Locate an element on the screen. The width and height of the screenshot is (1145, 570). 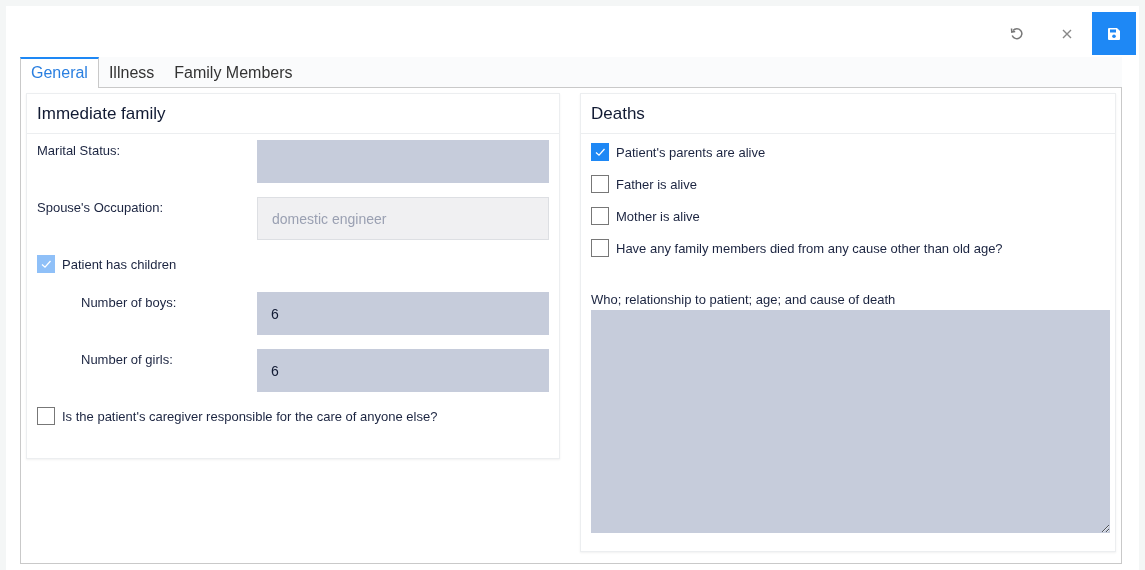
input-field is located at coordinates (403, 161).